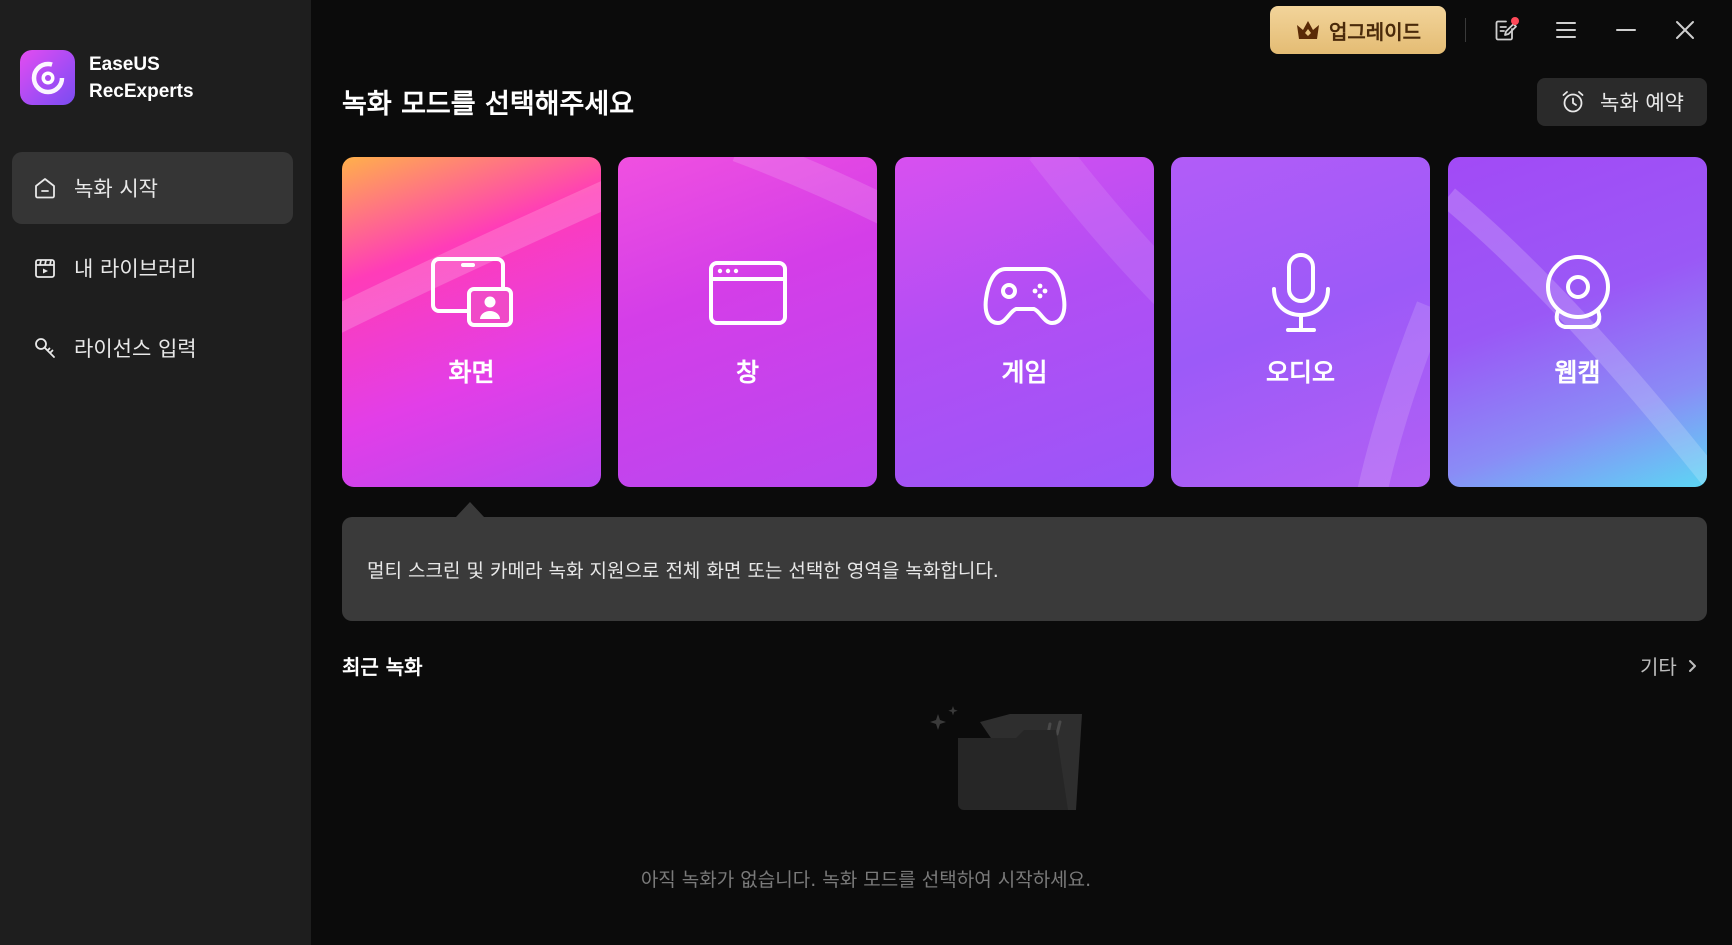 This screenshot has width=1732, height=945. What do you see at coordinates (1375, 31) in the screenshot?
I see `upgrade-label: 업그레이드` at bounding box center [1375, 31].